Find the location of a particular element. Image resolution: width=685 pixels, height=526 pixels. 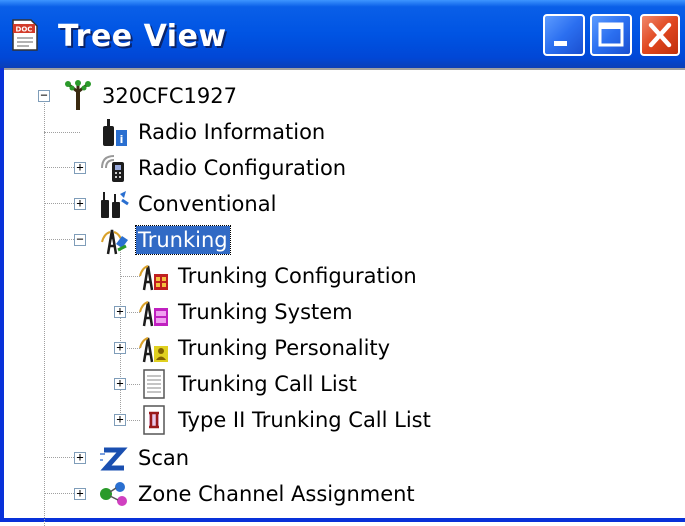

tree-node-radio-configuration: Radio Configuration is located at coordinates (223, 168).